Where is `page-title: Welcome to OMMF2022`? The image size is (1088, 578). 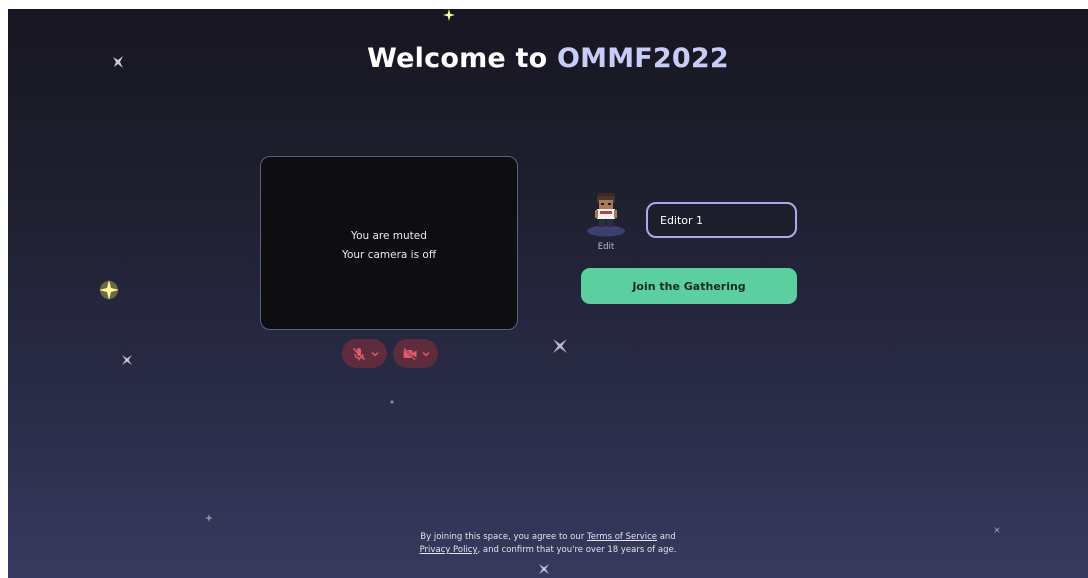 page-title: Welcome to OMMF2022 is located at coordinates (548, 58).